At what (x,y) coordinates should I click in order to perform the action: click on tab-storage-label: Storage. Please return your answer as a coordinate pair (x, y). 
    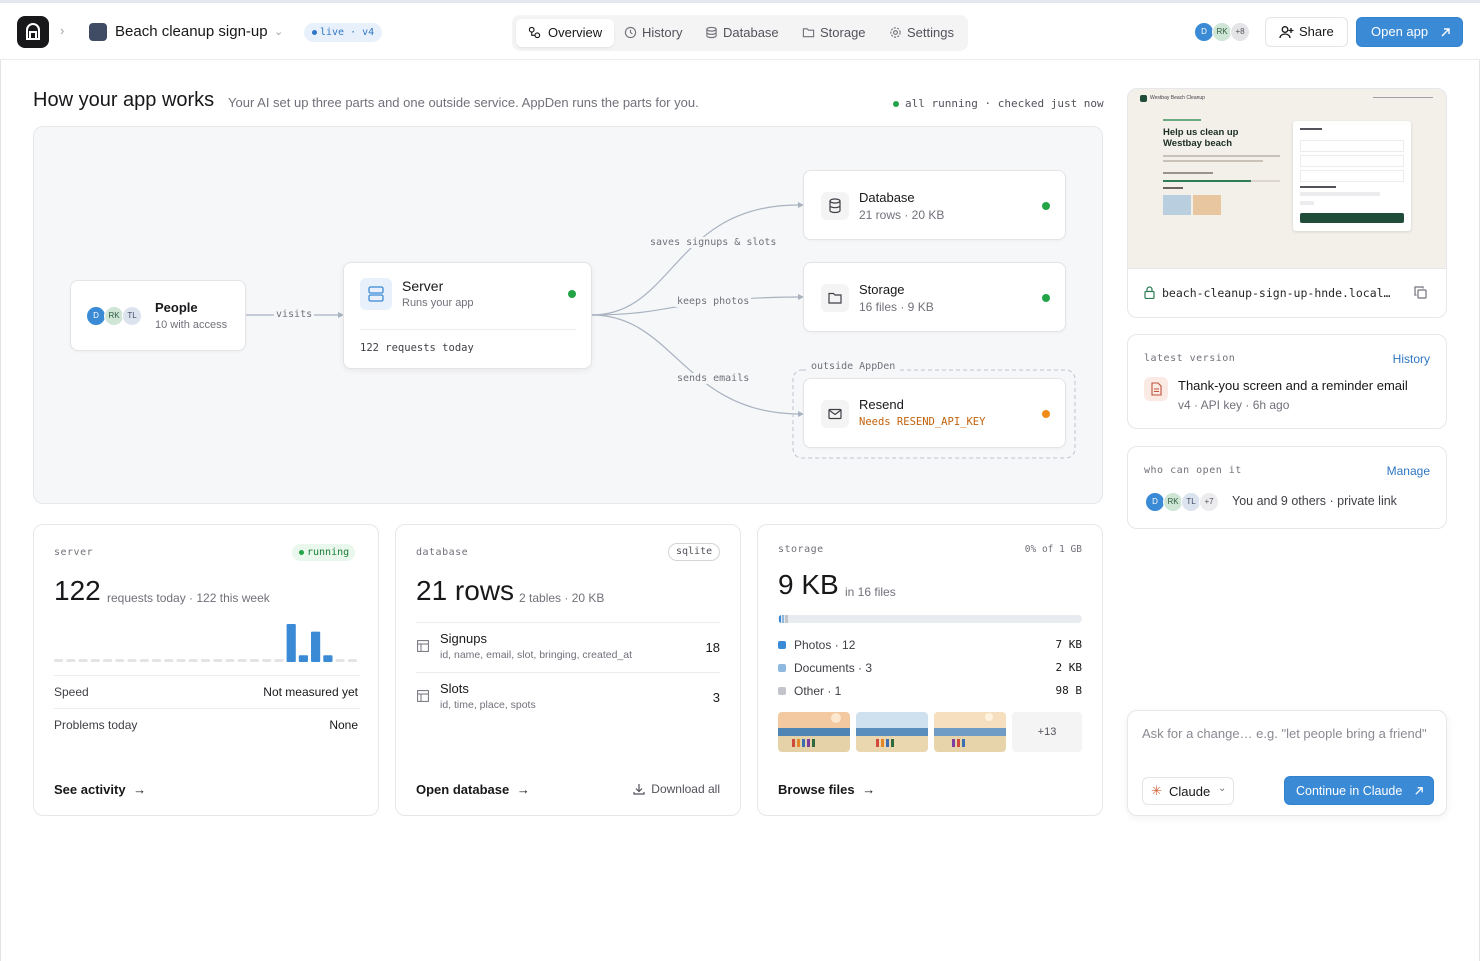
    Looking at the image, I should click on (843, 32).